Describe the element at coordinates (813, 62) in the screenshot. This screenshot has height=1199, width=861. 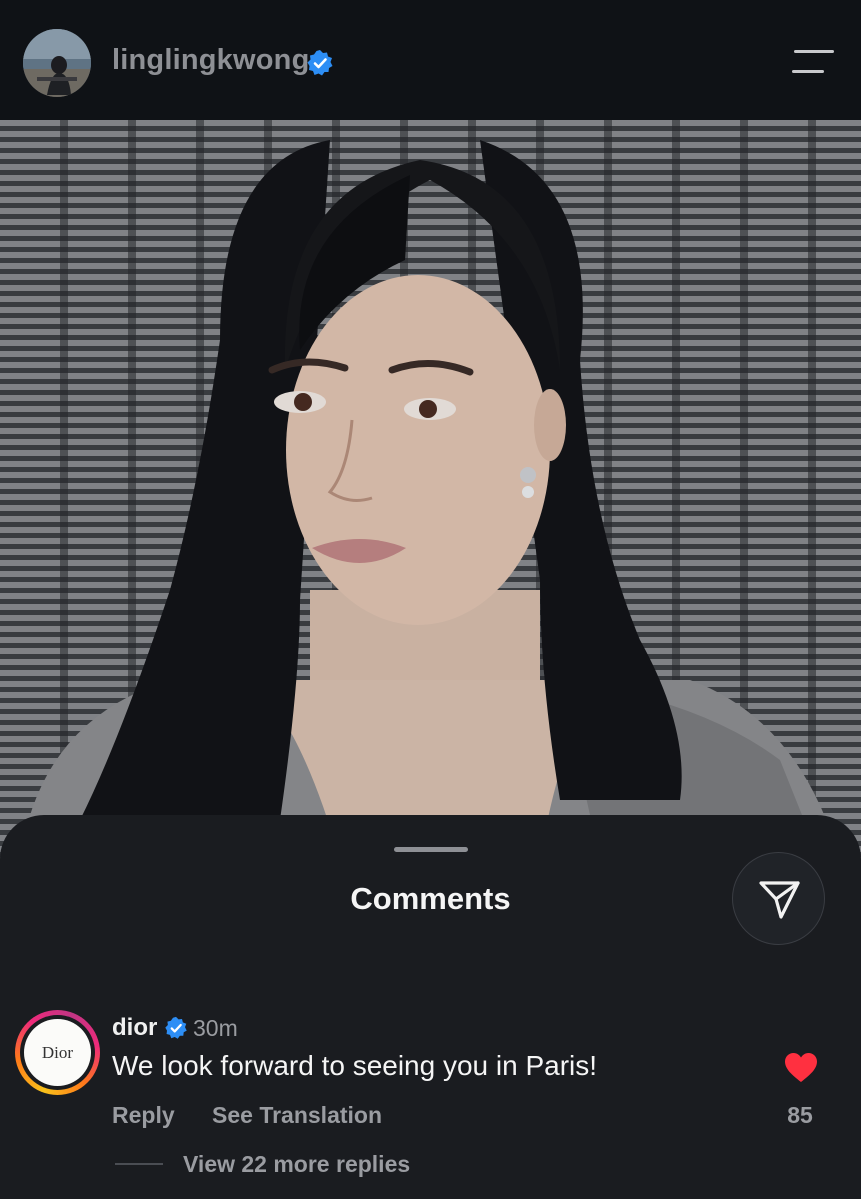
I see `hamburger-menu-icon` at that location.